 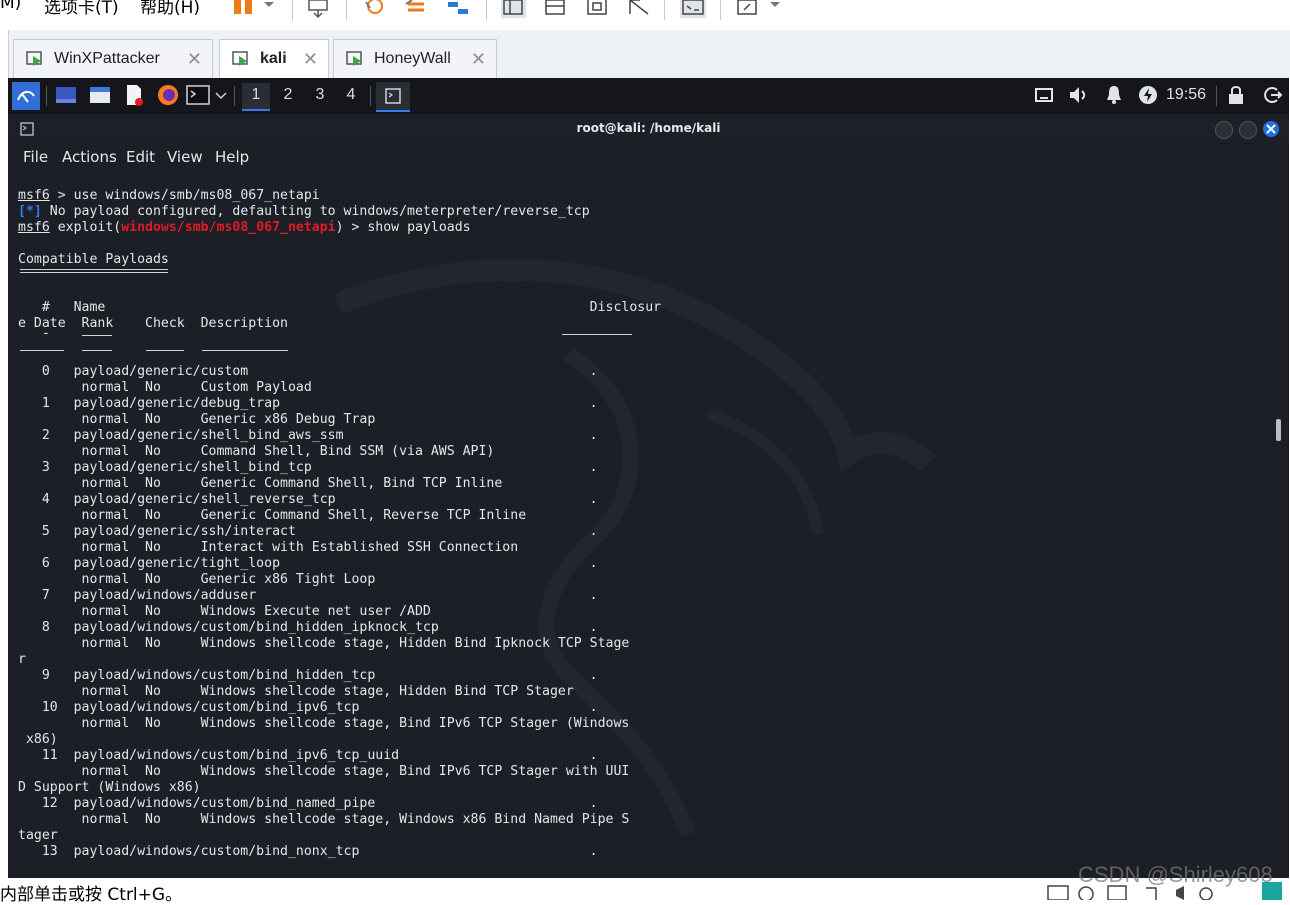 What do you see at coordinates (185, 157) in the screenshot?
I see `menu-view: View` at bounding box center [185, 157].